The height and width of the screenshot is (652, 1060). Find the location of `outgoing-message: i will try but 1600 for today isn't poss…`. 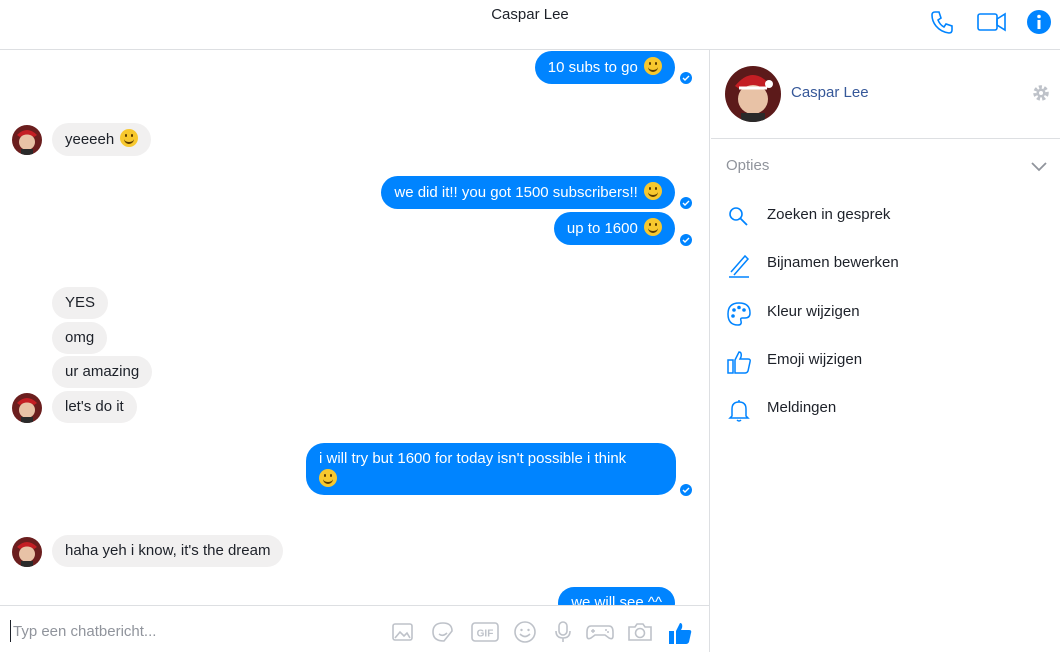

outgoing-message: i will try but 1600 for today isn't poss… is located at coordinates (491, 469).